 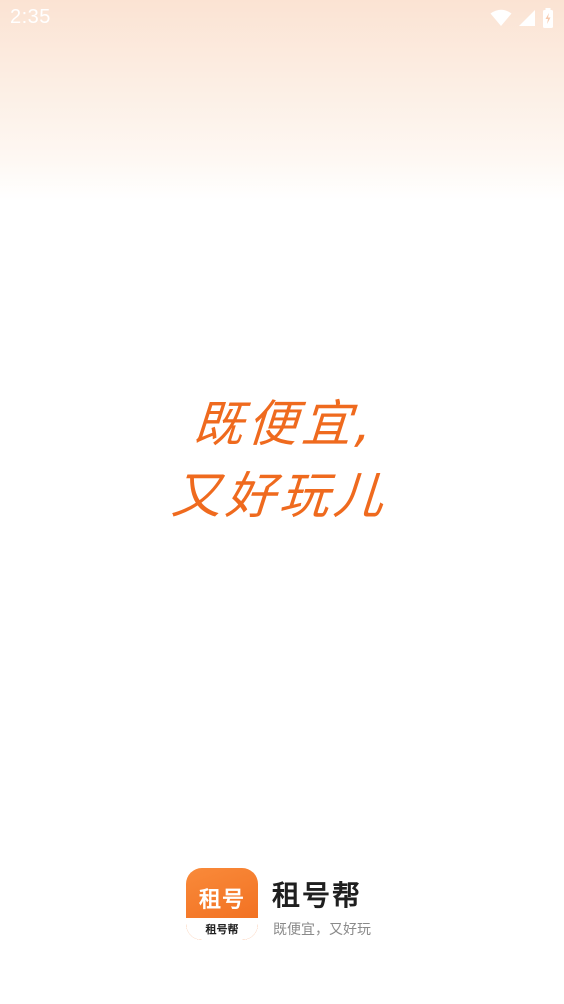 I want to click on cellular-signal-icon, so click(x=527, y=18).